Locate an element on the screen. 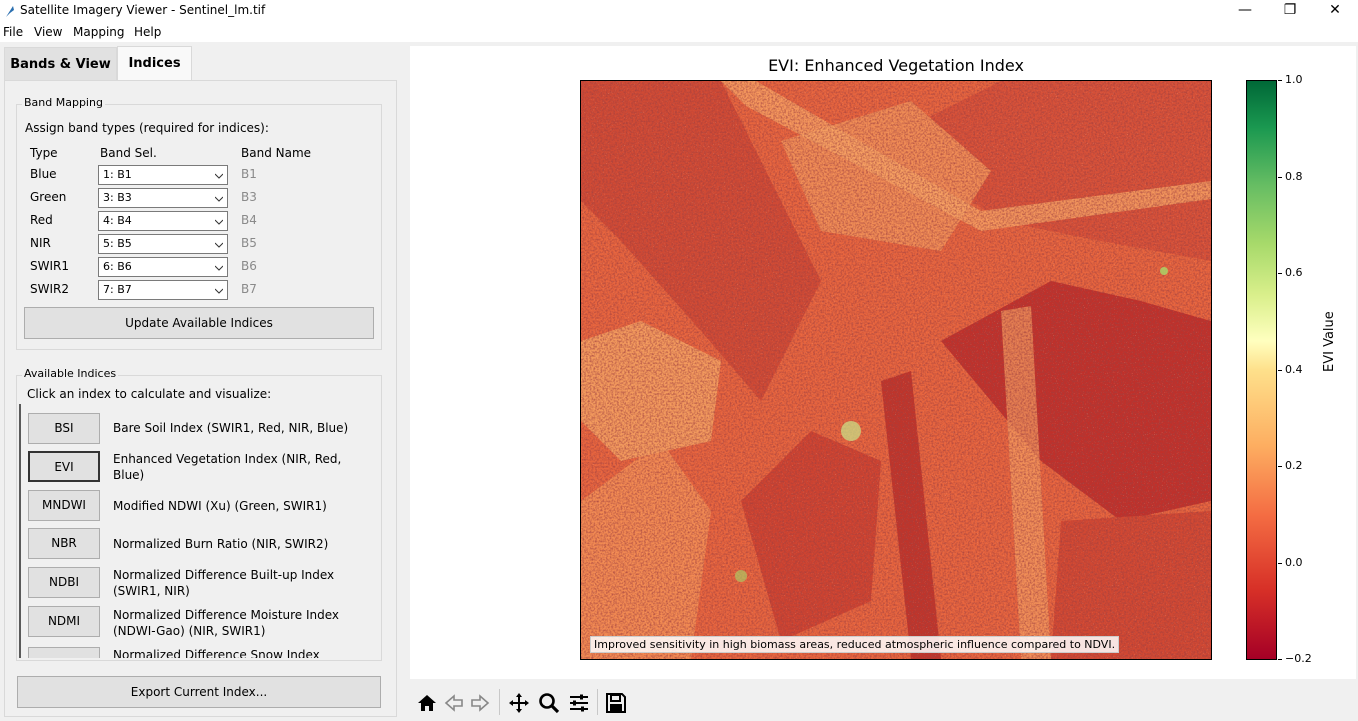 Image resolution: width=1358 pixels, height=721 pixels. back-icon is located at coordinates (454, 703).